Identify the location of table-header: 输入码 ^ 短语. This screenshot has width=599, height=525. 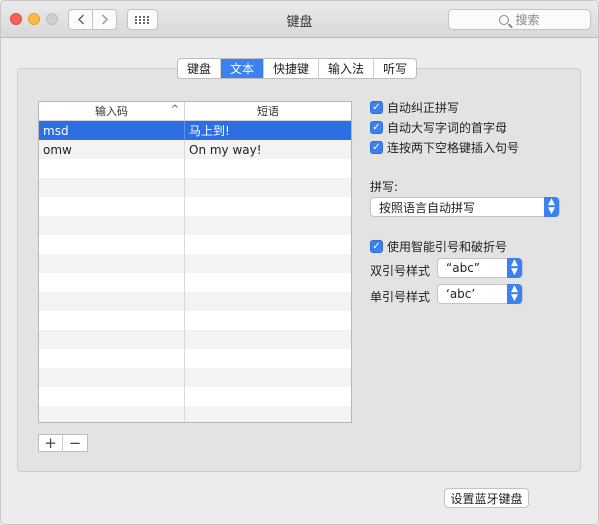
(195, 111).